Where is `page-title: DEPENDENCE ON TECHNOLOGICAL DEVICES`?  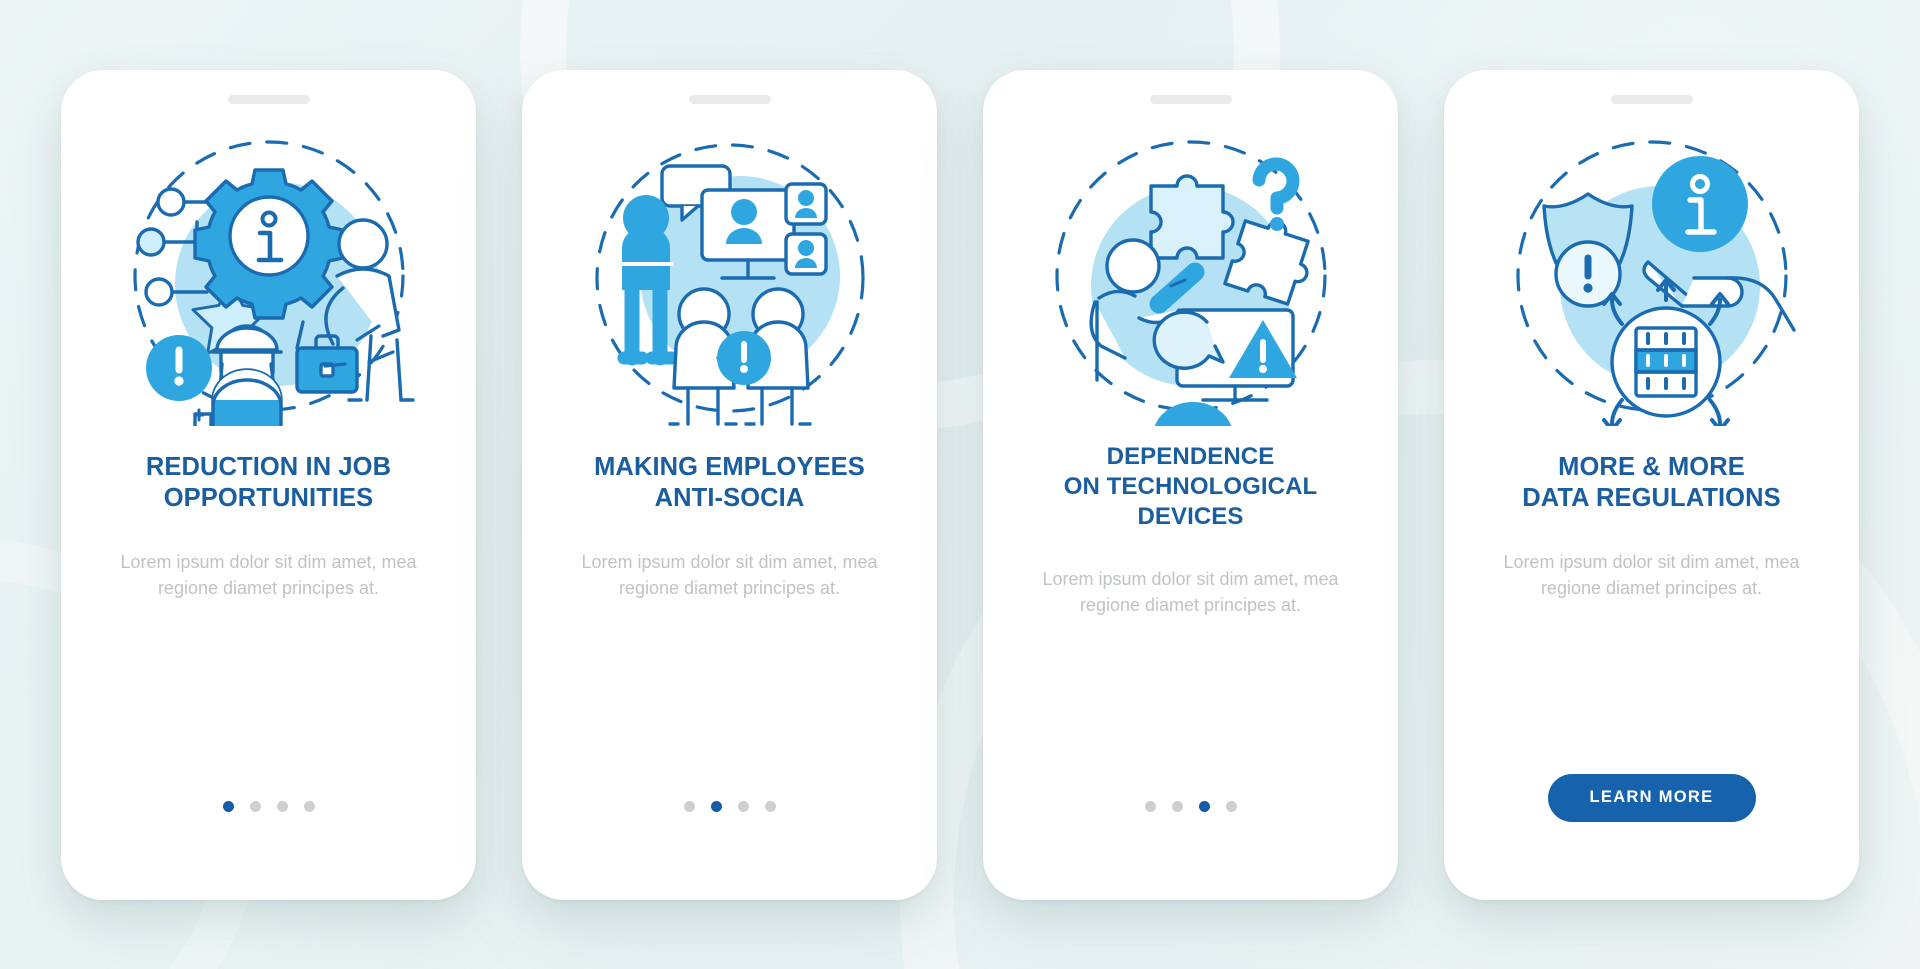 page-title: DEPENDENCE ON TECHNOLOGICAL DEVICES is located at coordinates (1190, 486).